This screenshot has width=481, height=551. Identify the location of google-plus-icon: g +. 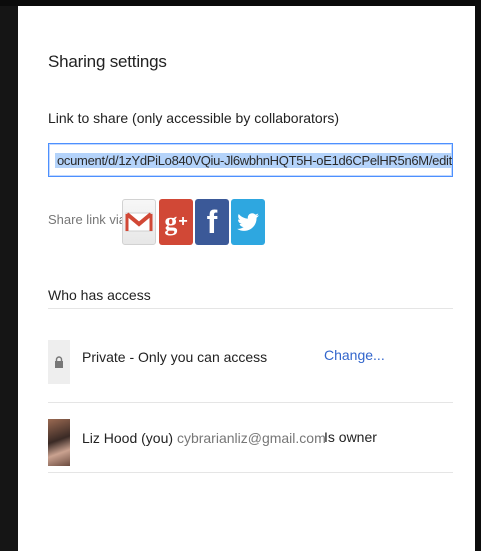
(176, 222).